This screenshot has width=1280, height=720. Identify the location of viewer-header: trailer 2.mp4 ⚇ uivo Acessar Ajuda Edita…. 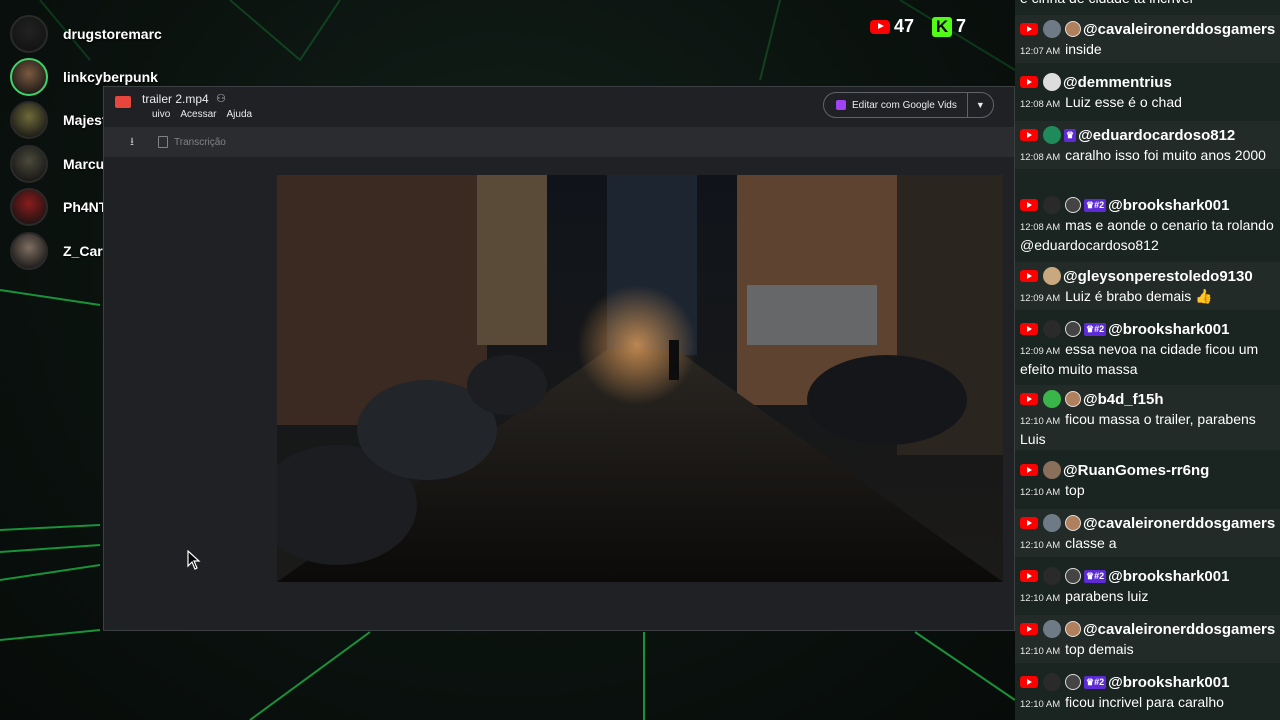
(559, 107).